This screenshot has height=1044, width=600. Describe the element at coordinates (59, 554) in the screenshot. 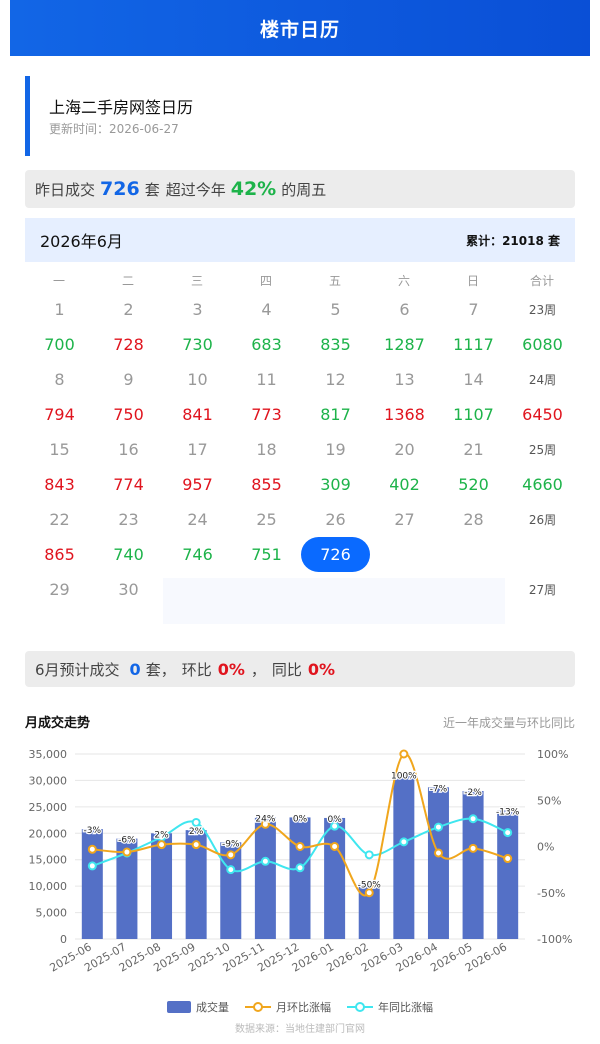

I see `calendar-value: 865` at that location.